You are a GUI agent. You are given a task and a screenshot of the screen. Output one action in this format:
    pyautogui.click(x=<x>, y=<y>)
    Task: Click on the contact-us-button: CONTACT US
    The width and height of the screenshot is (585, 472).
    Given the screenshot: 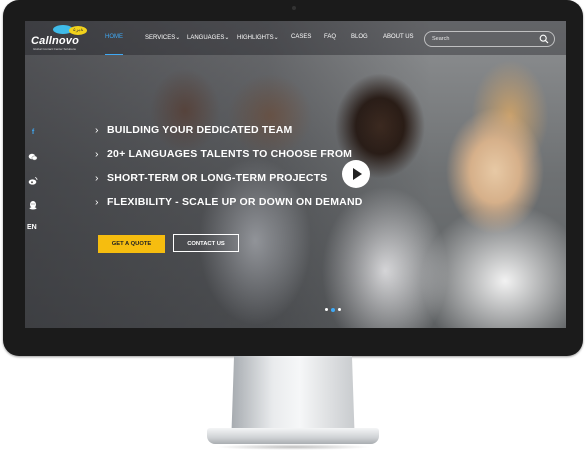 What is the action you would take?
    pyautogui.click(x=206, y=243)
    